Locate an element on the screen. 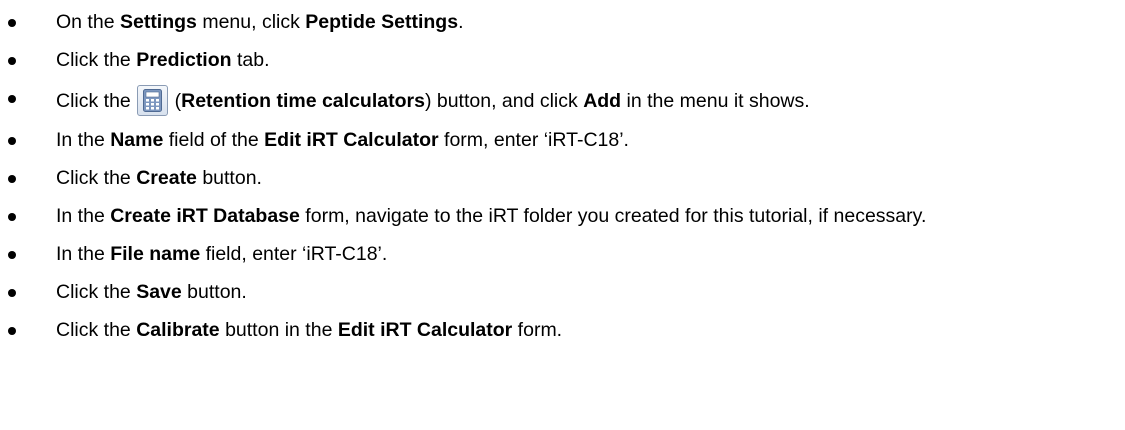 The image size is (1125, 430). list-item: Click the Create button. is located at coordinates (562, 178).